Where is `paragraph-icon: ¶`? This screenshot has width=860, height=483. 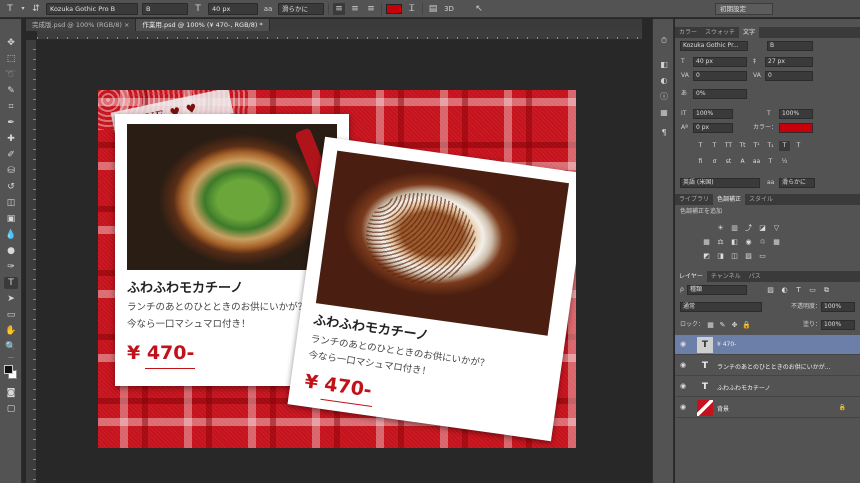 paragraph-icon: ¶ is located at coordinates (664, 133).